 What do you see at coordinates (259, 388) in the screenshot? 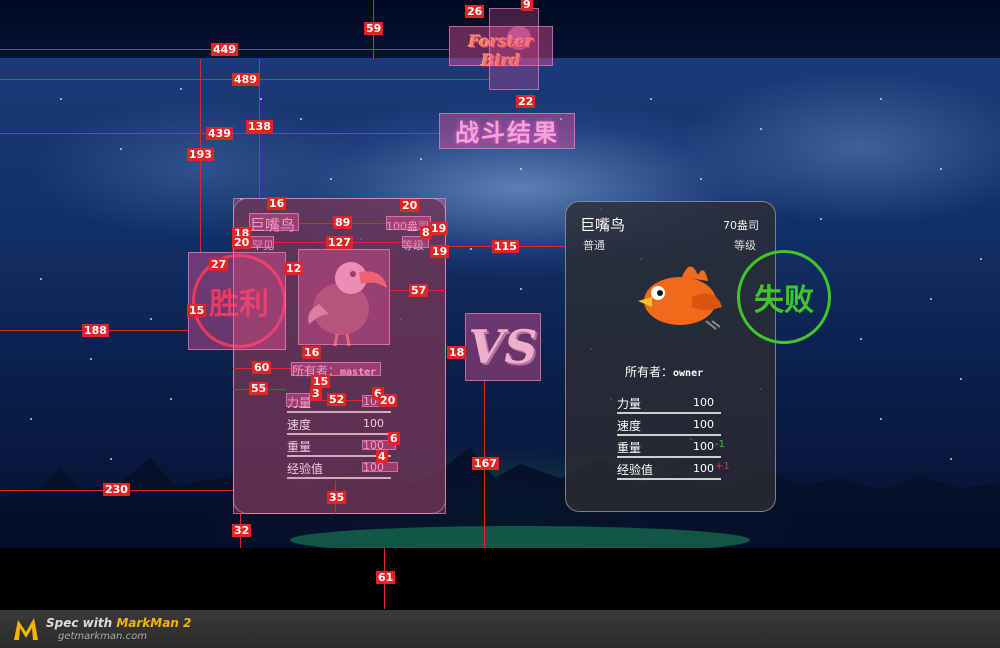
I see `measure-value: 55` at bounding box center [259, 388].